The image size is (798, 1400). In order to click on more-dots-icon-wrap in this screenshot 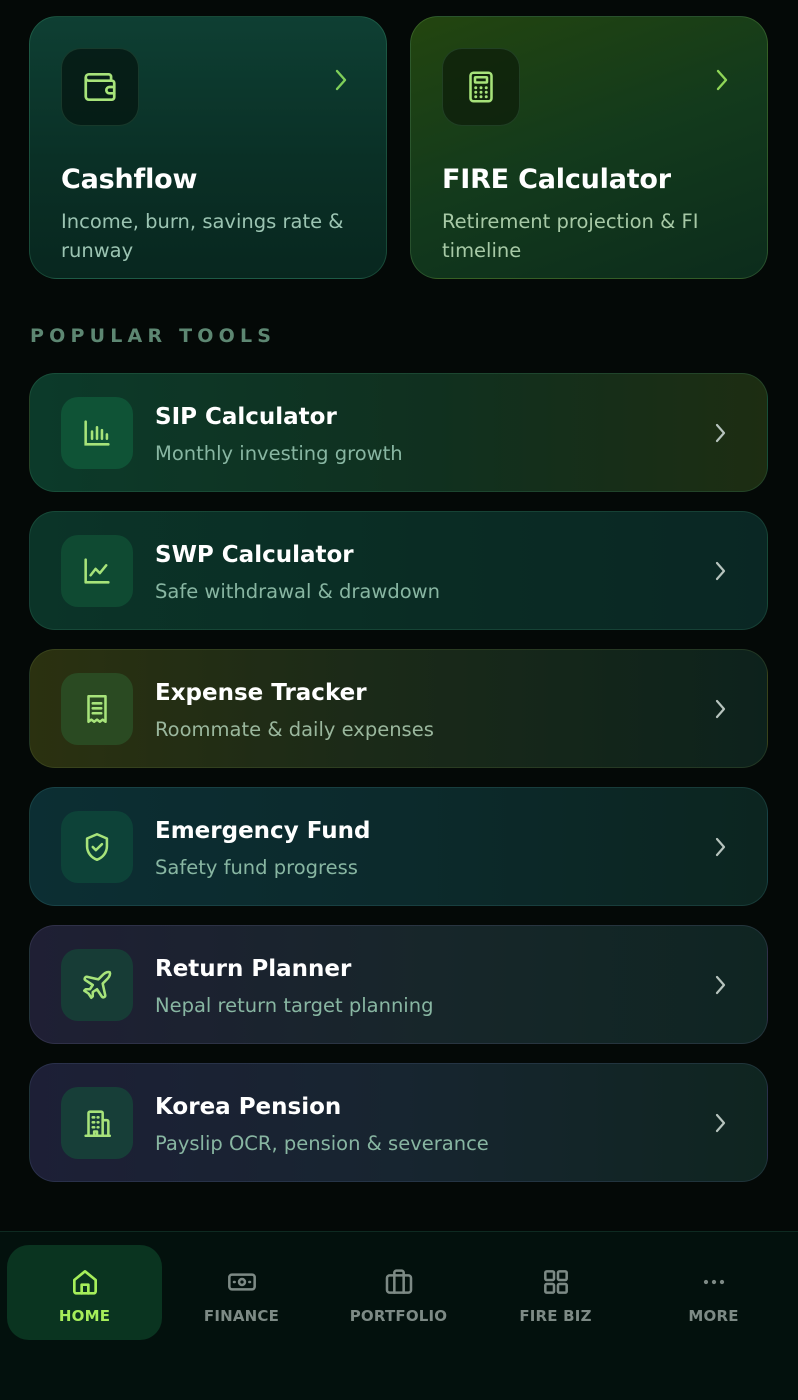, I will do `click(714, 1282)`.